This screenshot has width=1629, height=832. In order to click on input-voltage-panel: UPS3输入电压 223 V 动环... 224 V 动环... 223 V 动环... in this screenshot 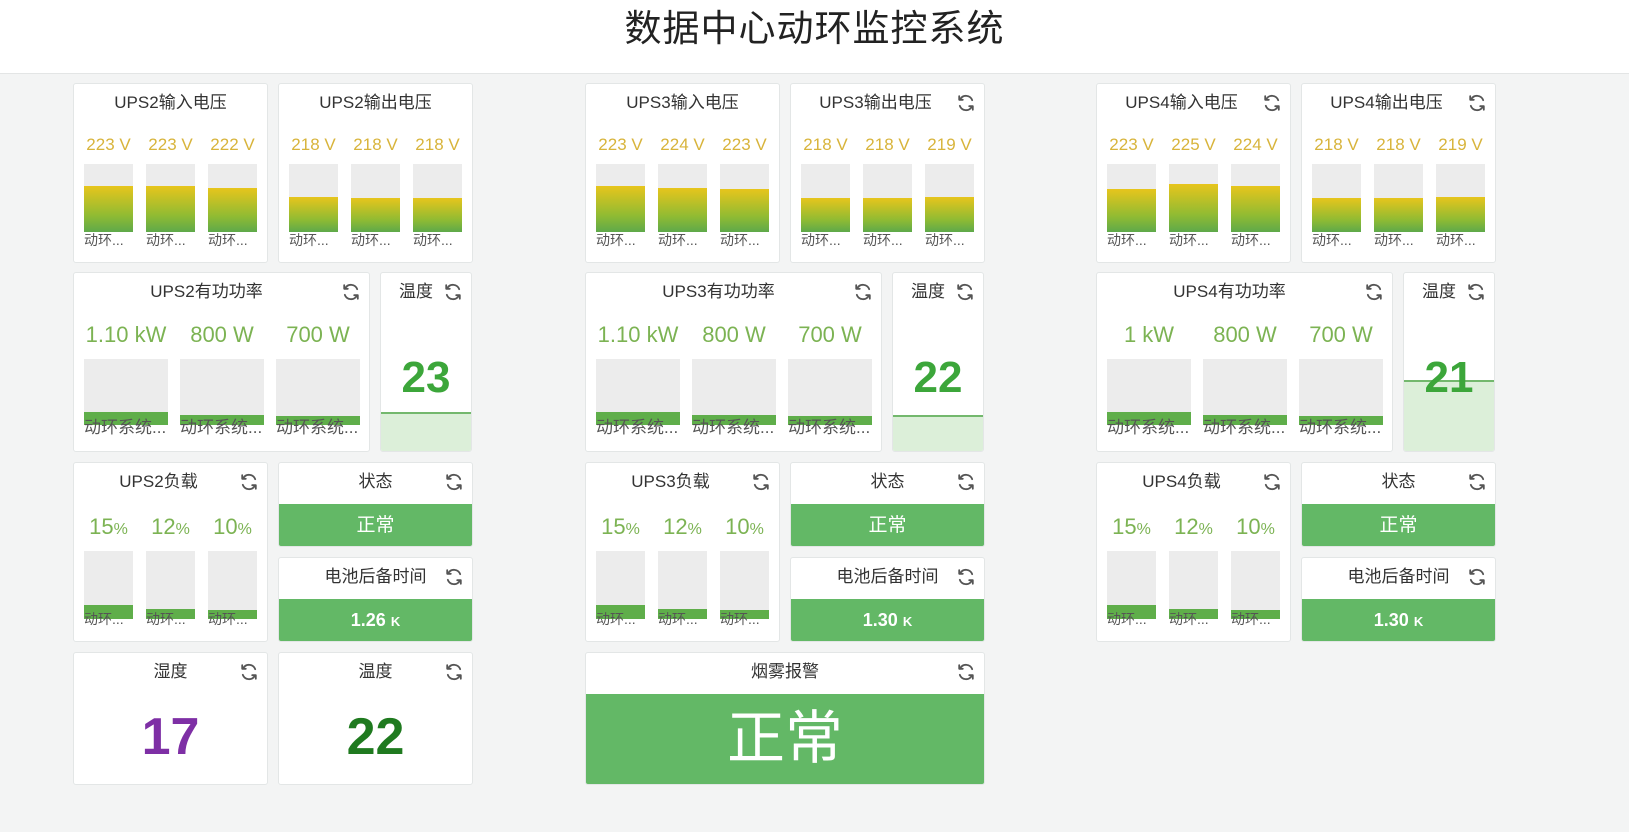, I will do `click(682, 173)`.